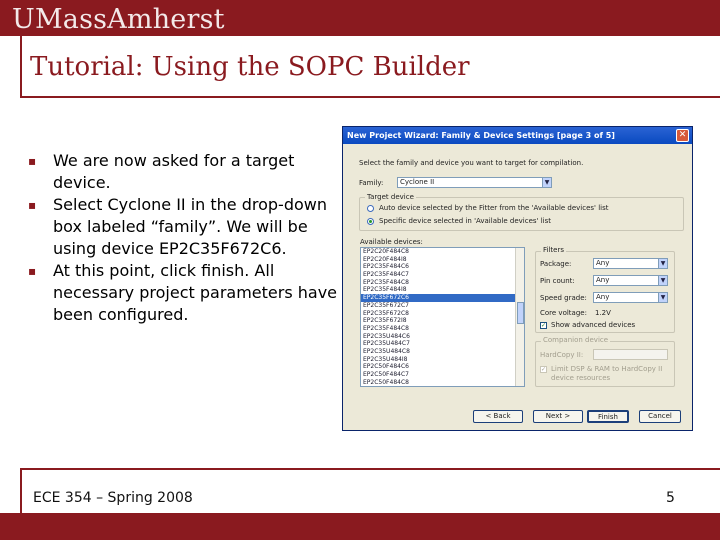 This screenshot has width=720, height=540. What do you see at coordinates (630, 297) in the screenshot?
I see `speed-grade-dropdown: Any ▼` at bounding box center [630, 297].